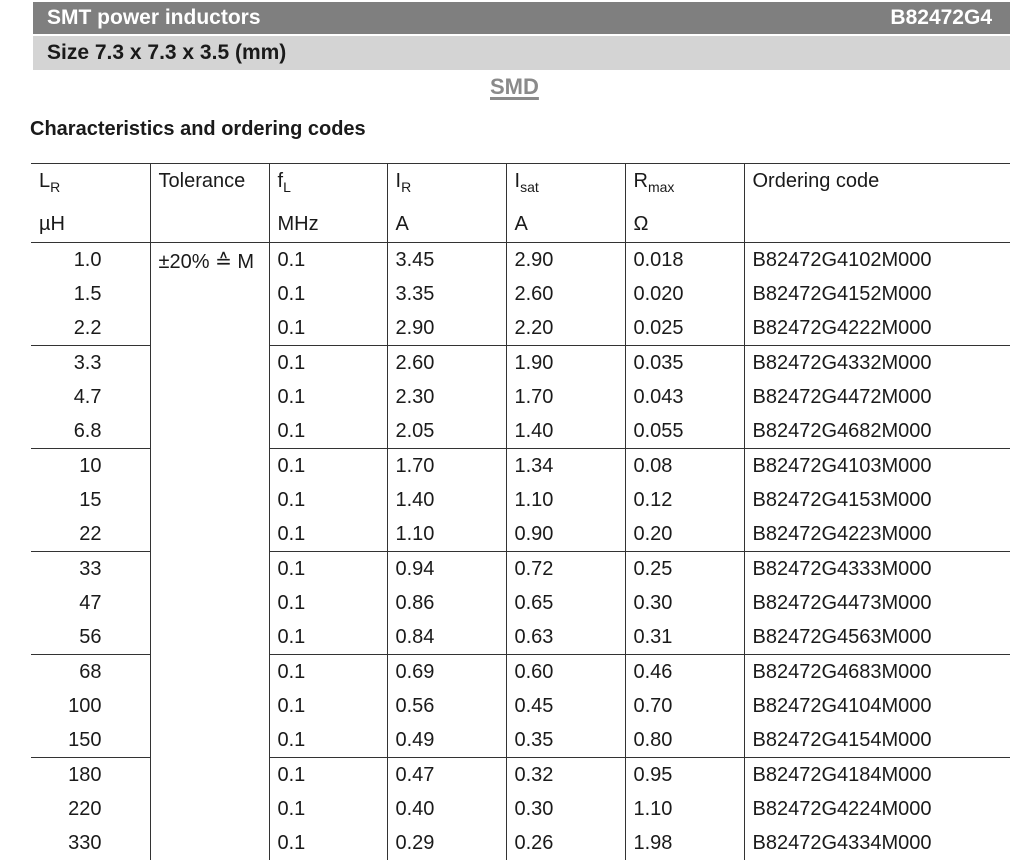  Describe the element at coordinates (446, 397) in the screenshot. I see `cell-ir: 2.30` at that location.